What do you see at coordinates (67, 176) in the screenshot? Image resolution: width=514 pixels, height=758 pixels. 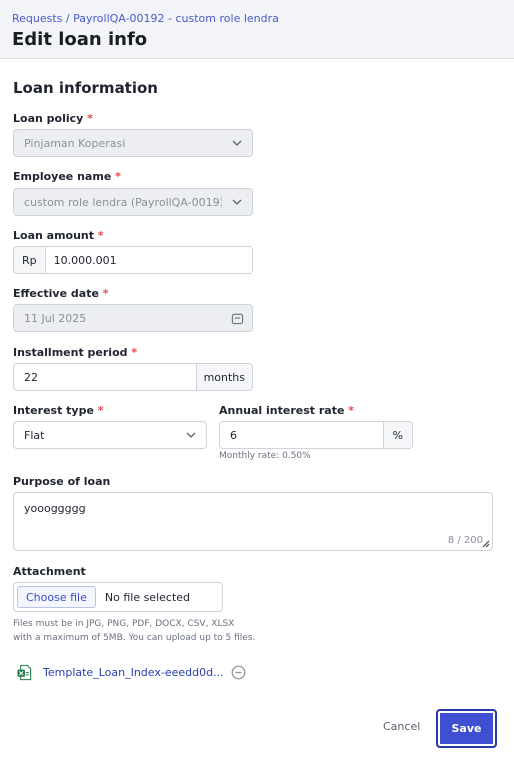 I see `employee-name-label: Employee name *` at bounding box center [67, 176].